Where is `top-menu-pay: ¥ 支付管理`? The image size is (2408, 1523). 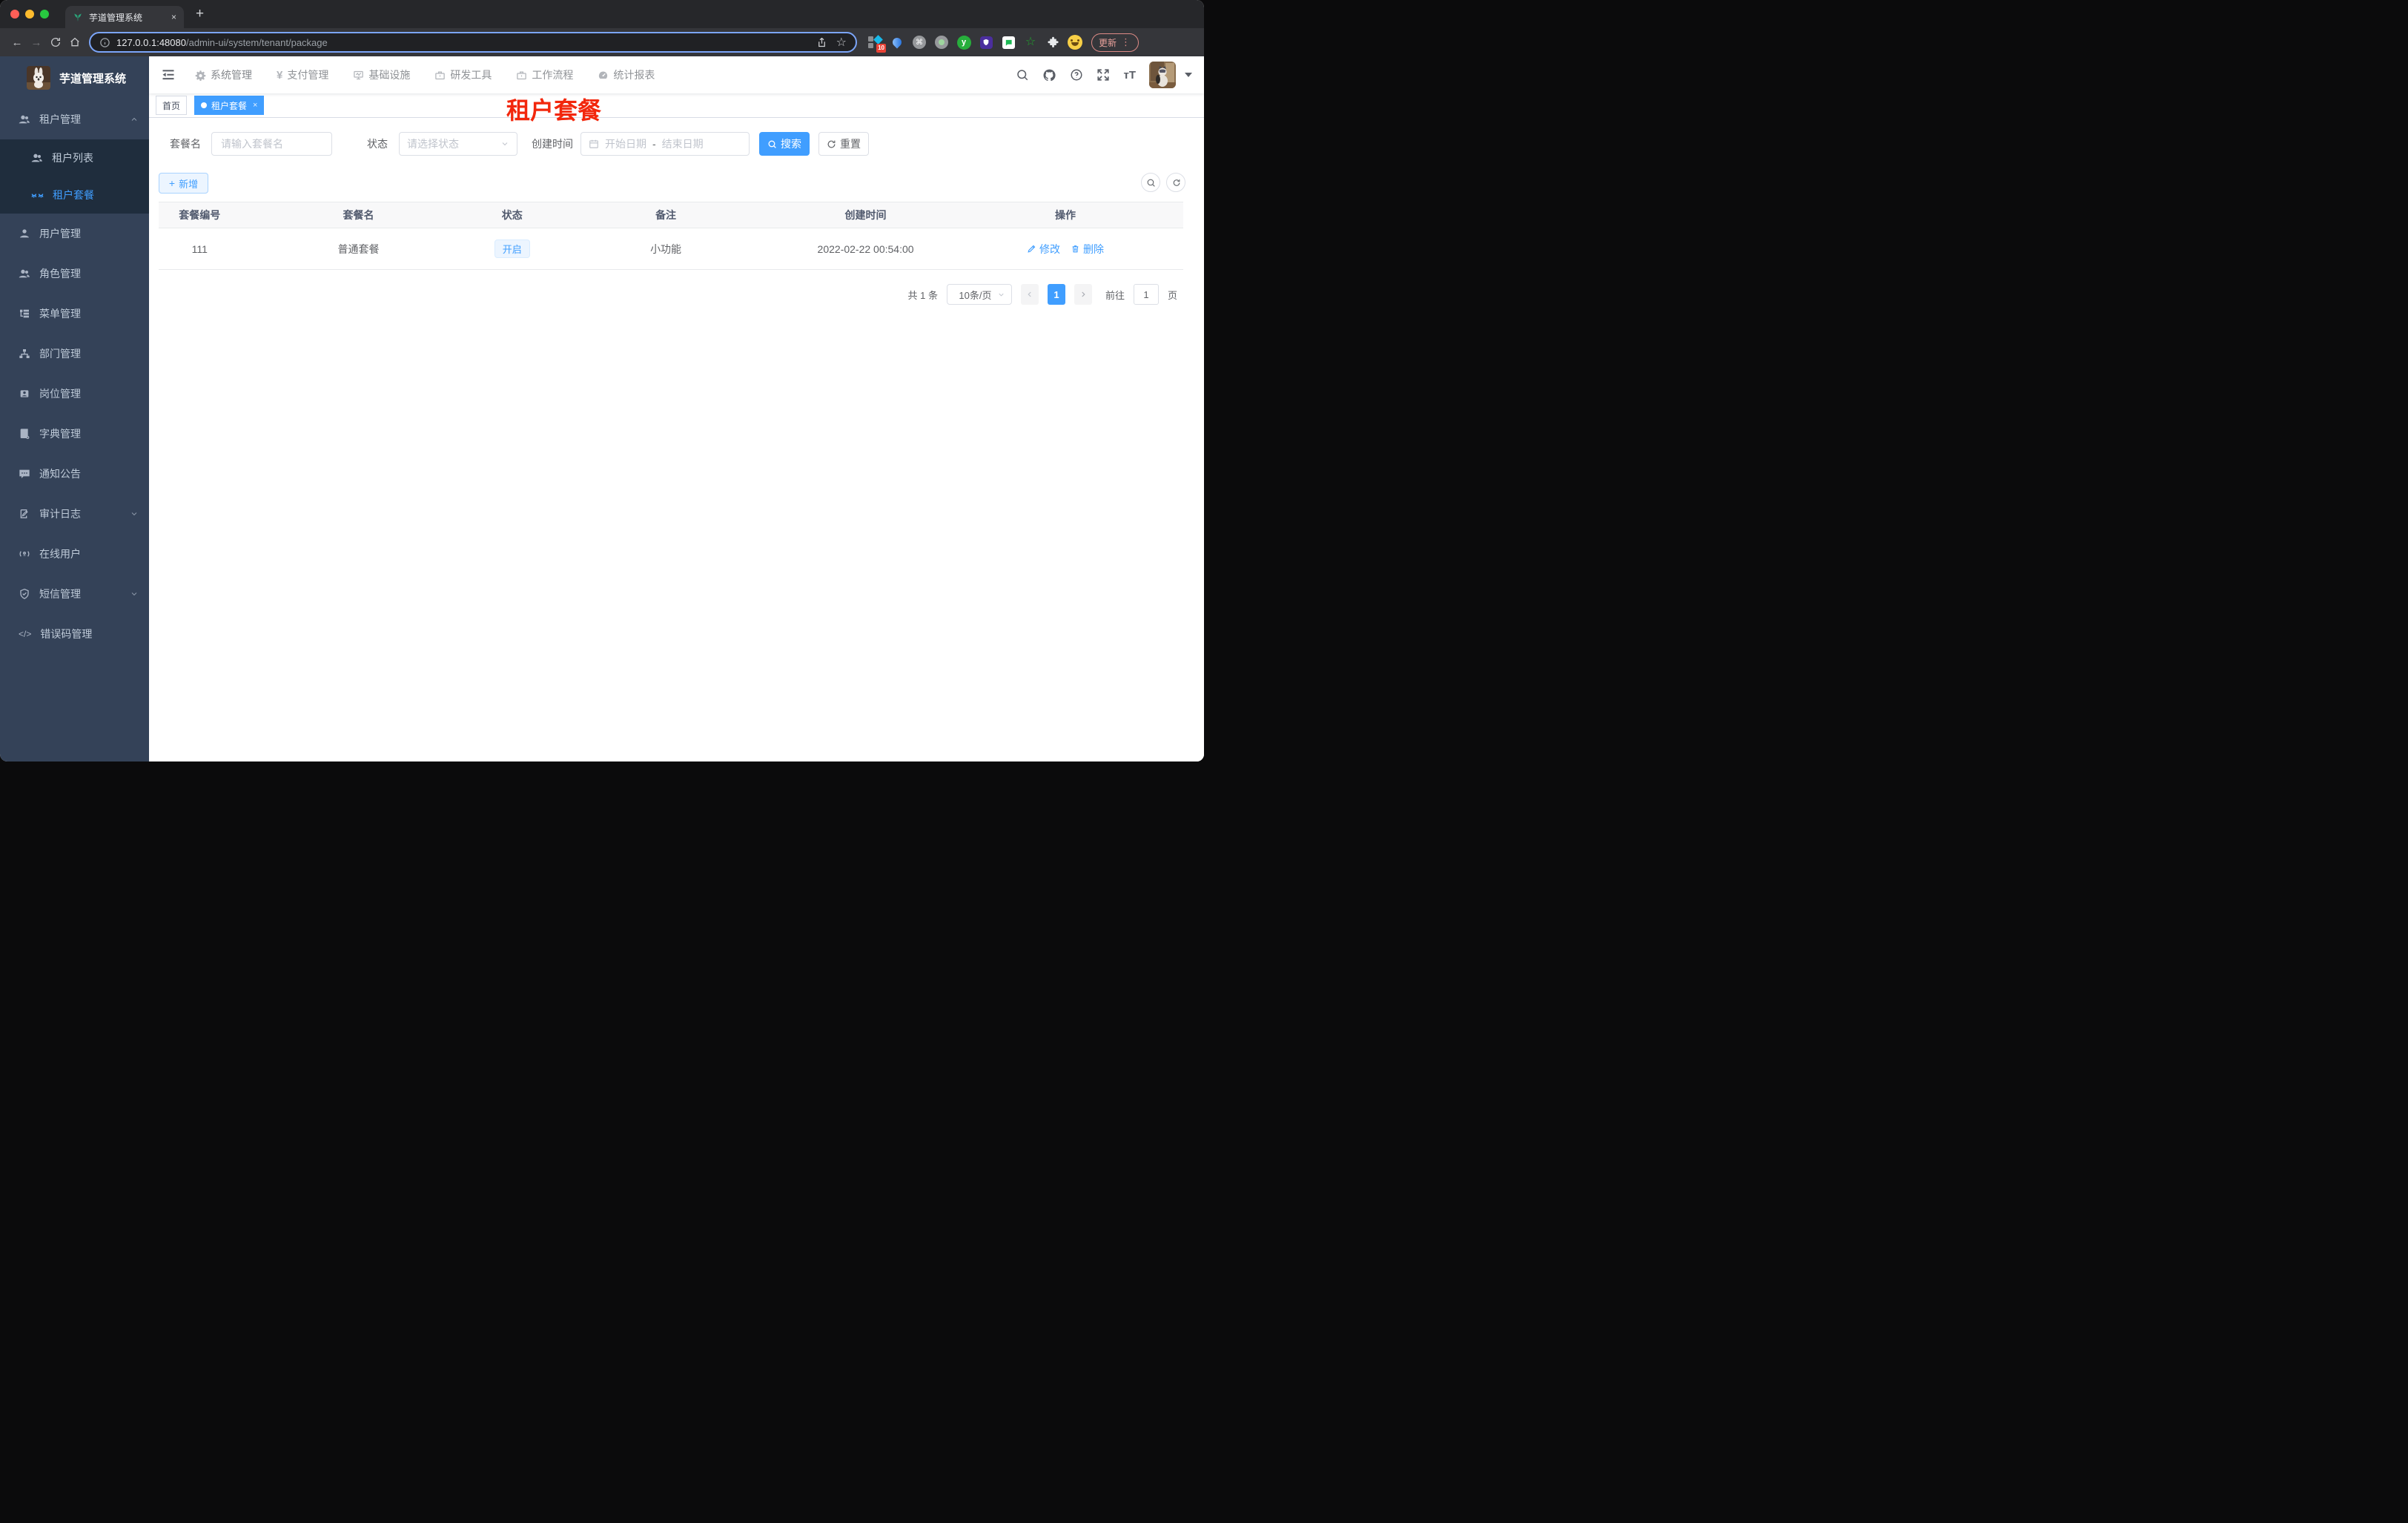
top-menu-pay: ¥ 支付管理 is located at coordinates (302, 74).